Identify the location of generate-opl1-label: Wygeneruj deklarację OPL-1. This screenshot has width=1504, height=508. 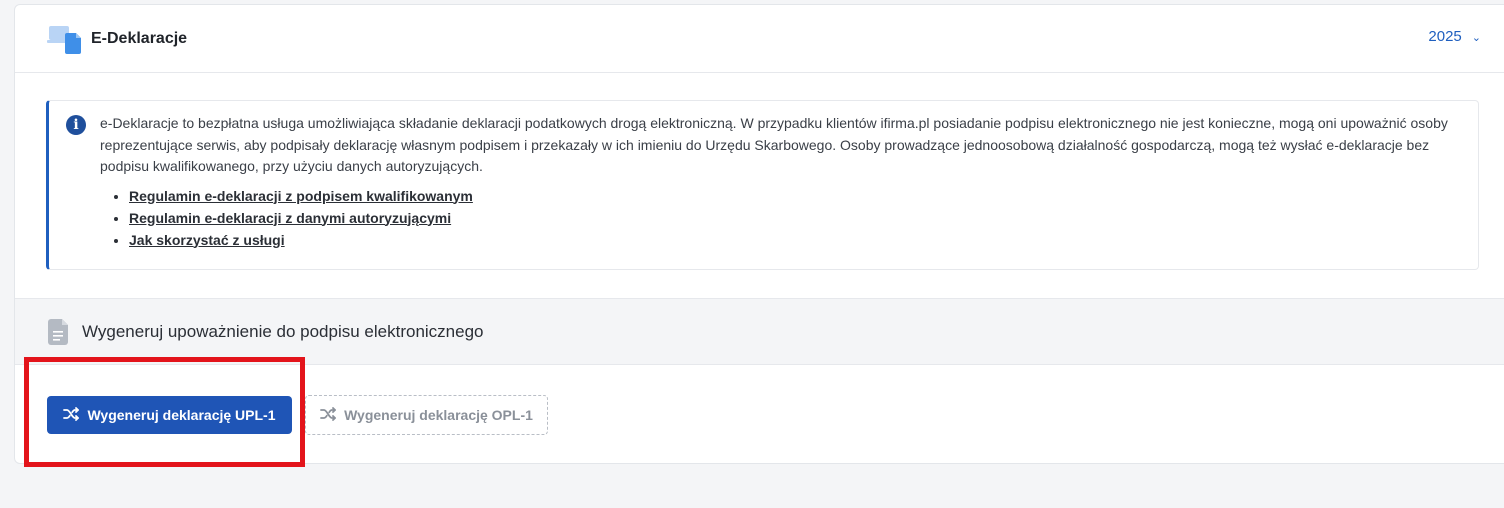
(438, 415).